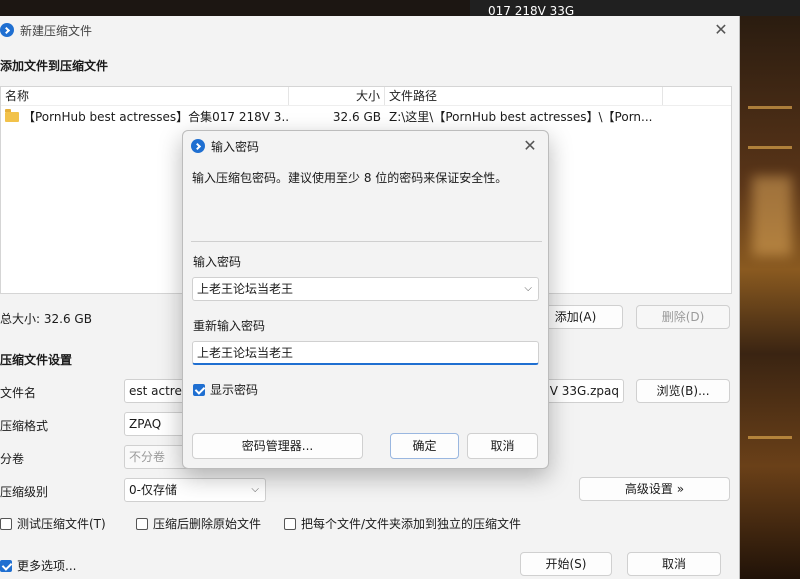  Describe the element at coordinates (18, 393) in the screenshot. I see `filename-label: 文件名` at that location.